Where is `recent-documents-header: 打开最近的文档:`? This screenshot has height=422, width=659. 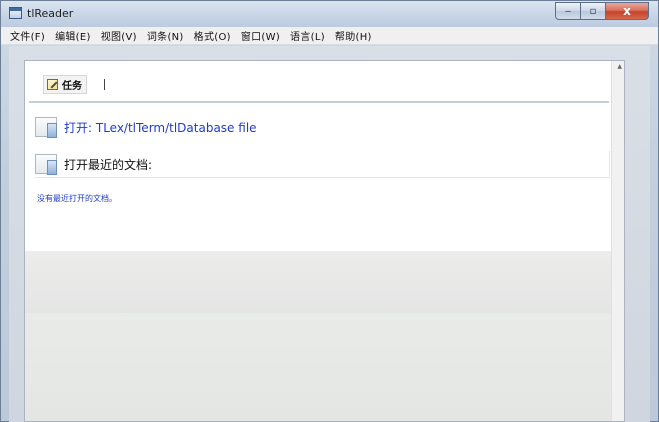
recent-documents-header: 打开最近的文档: is located at coordinates (322, 164).